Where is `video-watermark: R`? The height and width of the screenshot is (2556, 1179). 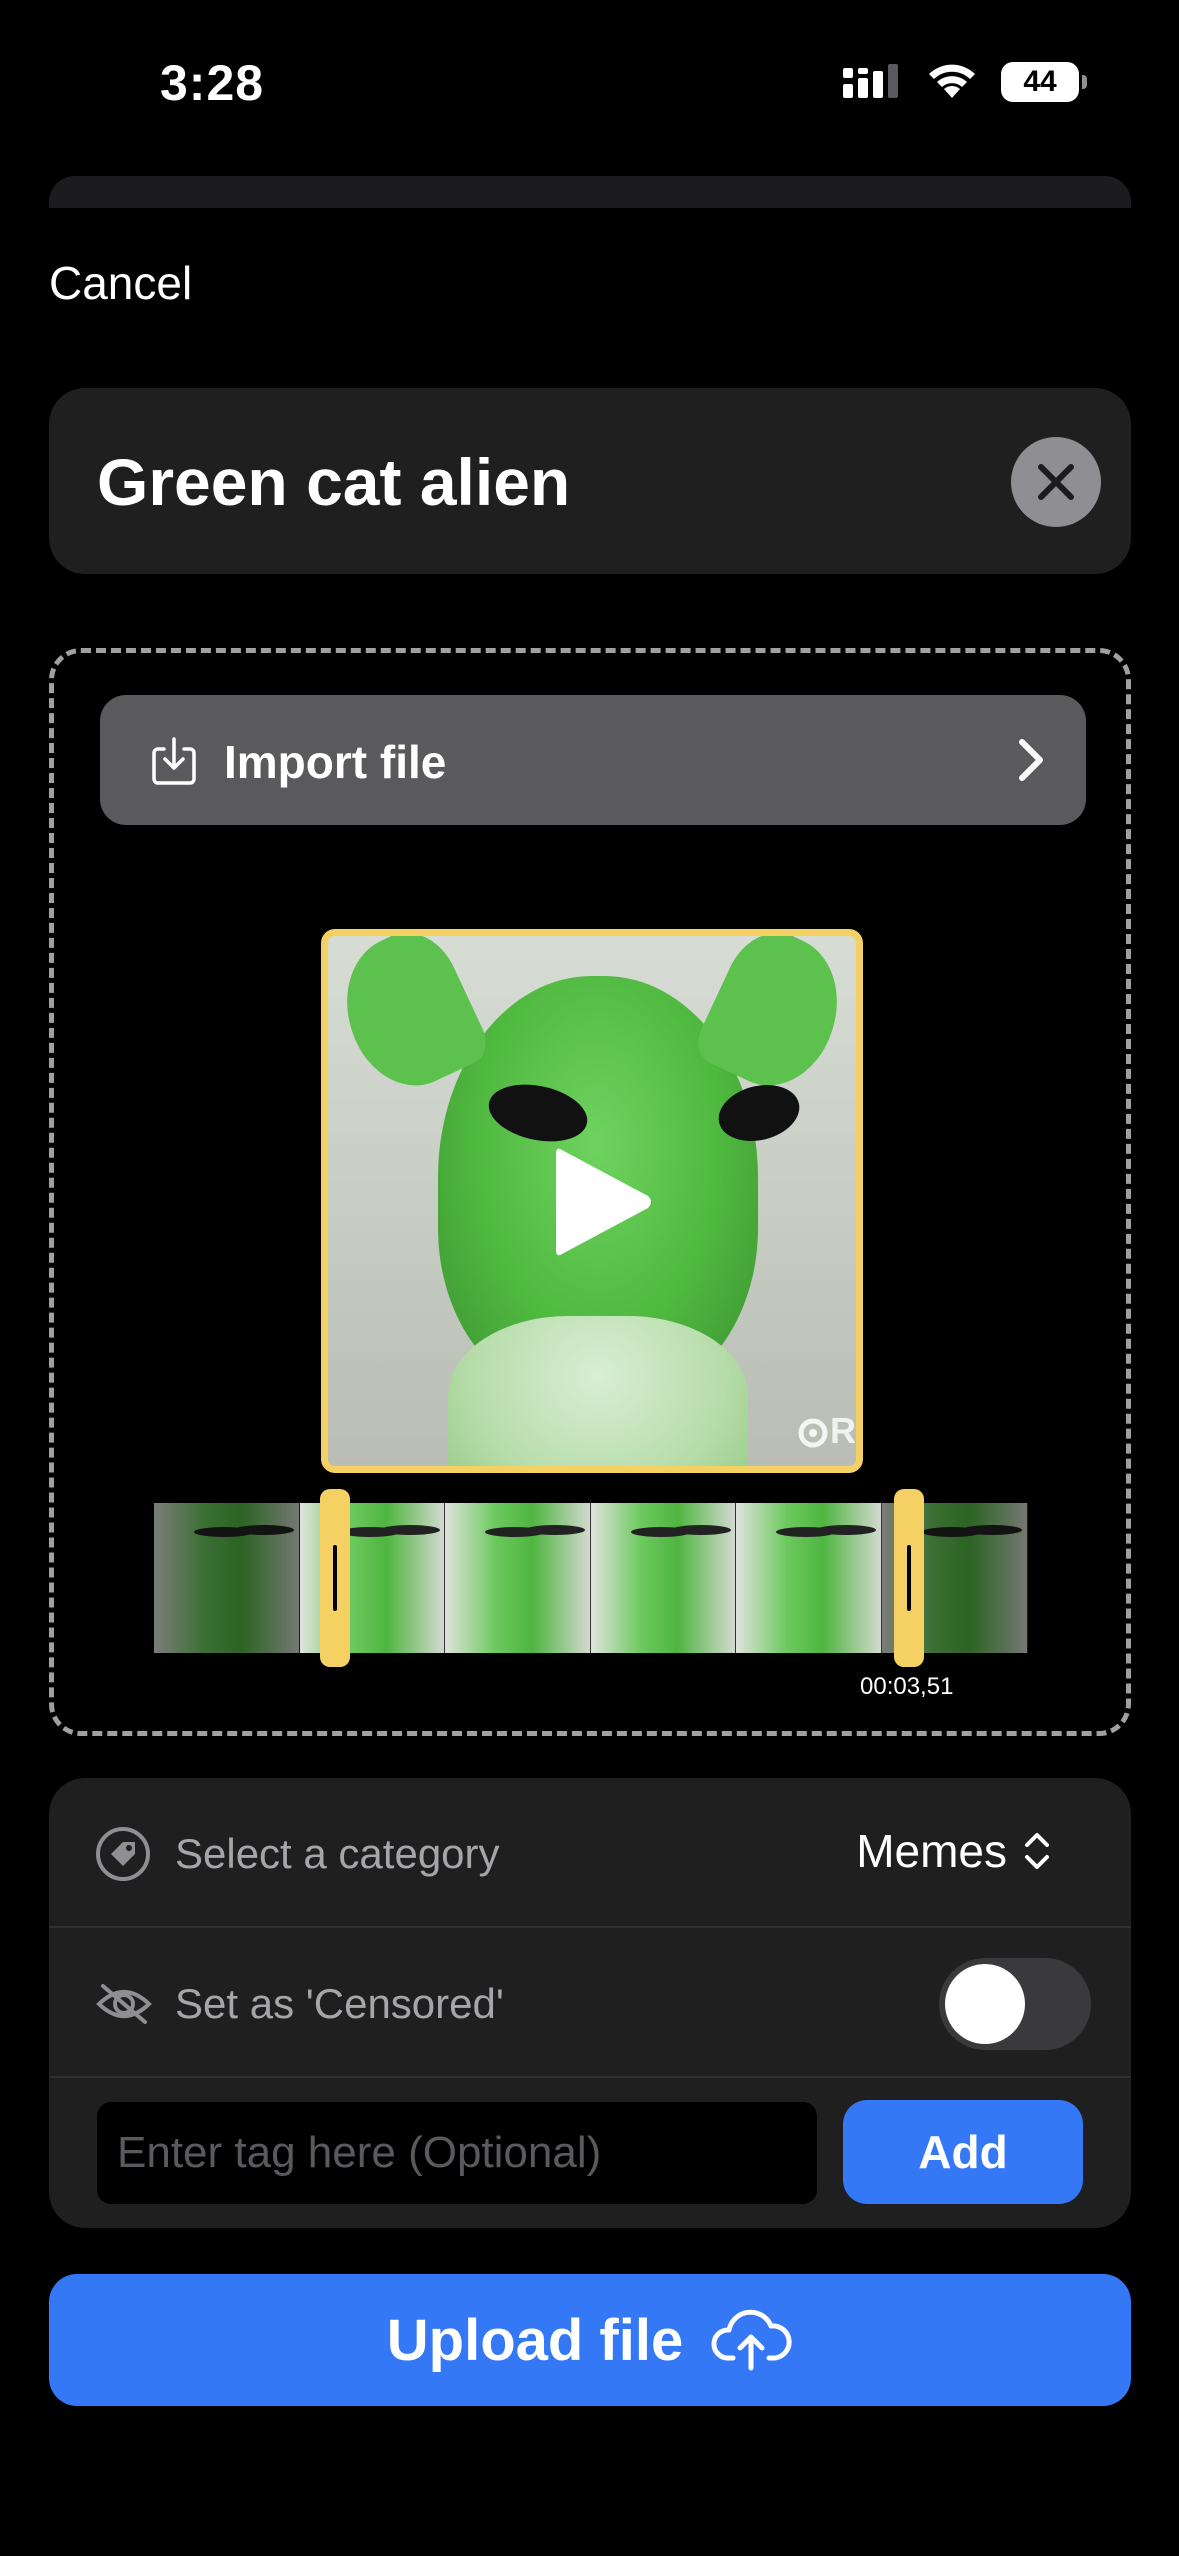 video-watermark: R is located at coordinates (826, 1431).